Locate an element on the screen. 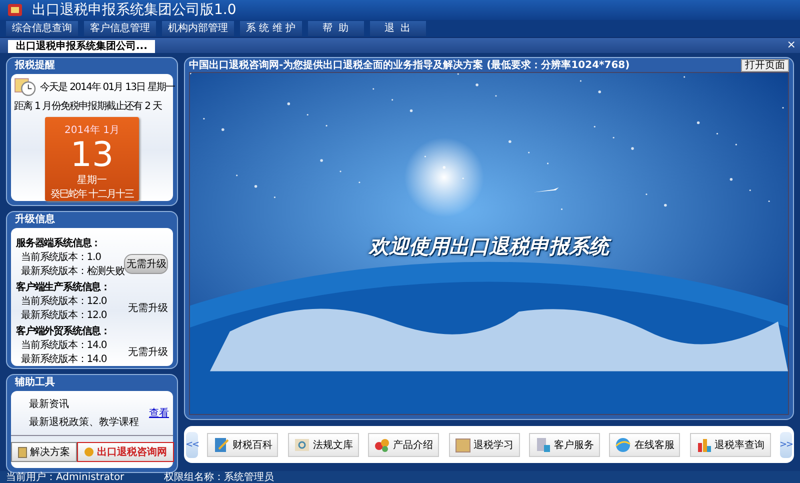  toolbar-button: 财税百科 is located at coordinates (242, 444).